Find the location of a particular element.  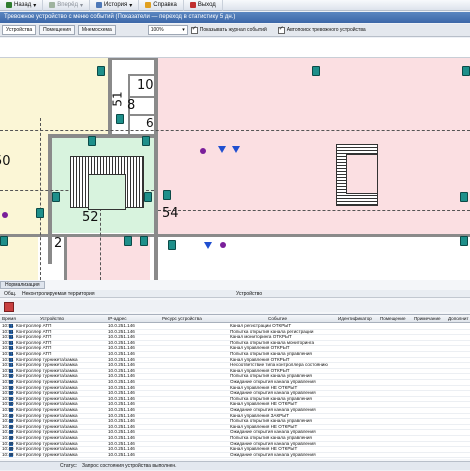

auto-alarm-checkbox: Автопоиск тревожного устройства is located at coordinates (321, 29).